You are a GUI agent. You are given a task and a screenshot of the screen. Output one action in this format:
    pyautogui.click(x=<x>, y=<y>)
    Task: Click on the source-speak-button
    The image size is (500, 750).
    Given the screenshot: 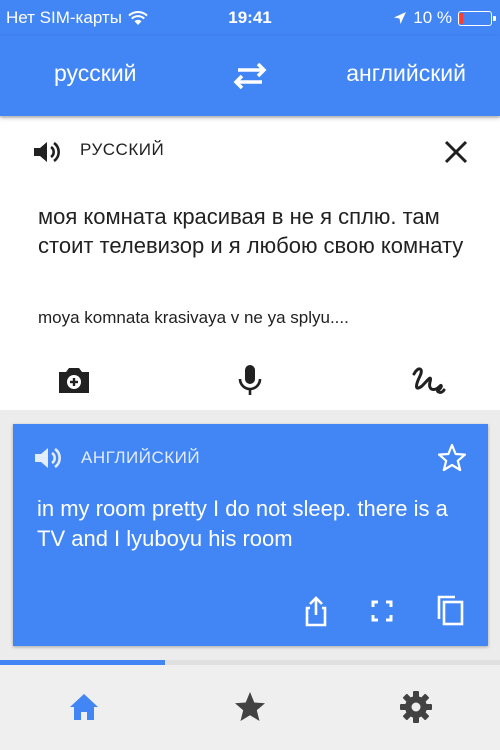 What is the action you would take?
    pyautogui.click(x=47, y=152)
    